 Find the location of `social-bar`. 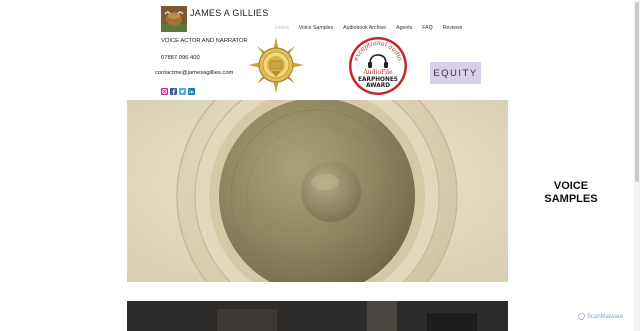

social-bar is located at coordinates (178, 91).